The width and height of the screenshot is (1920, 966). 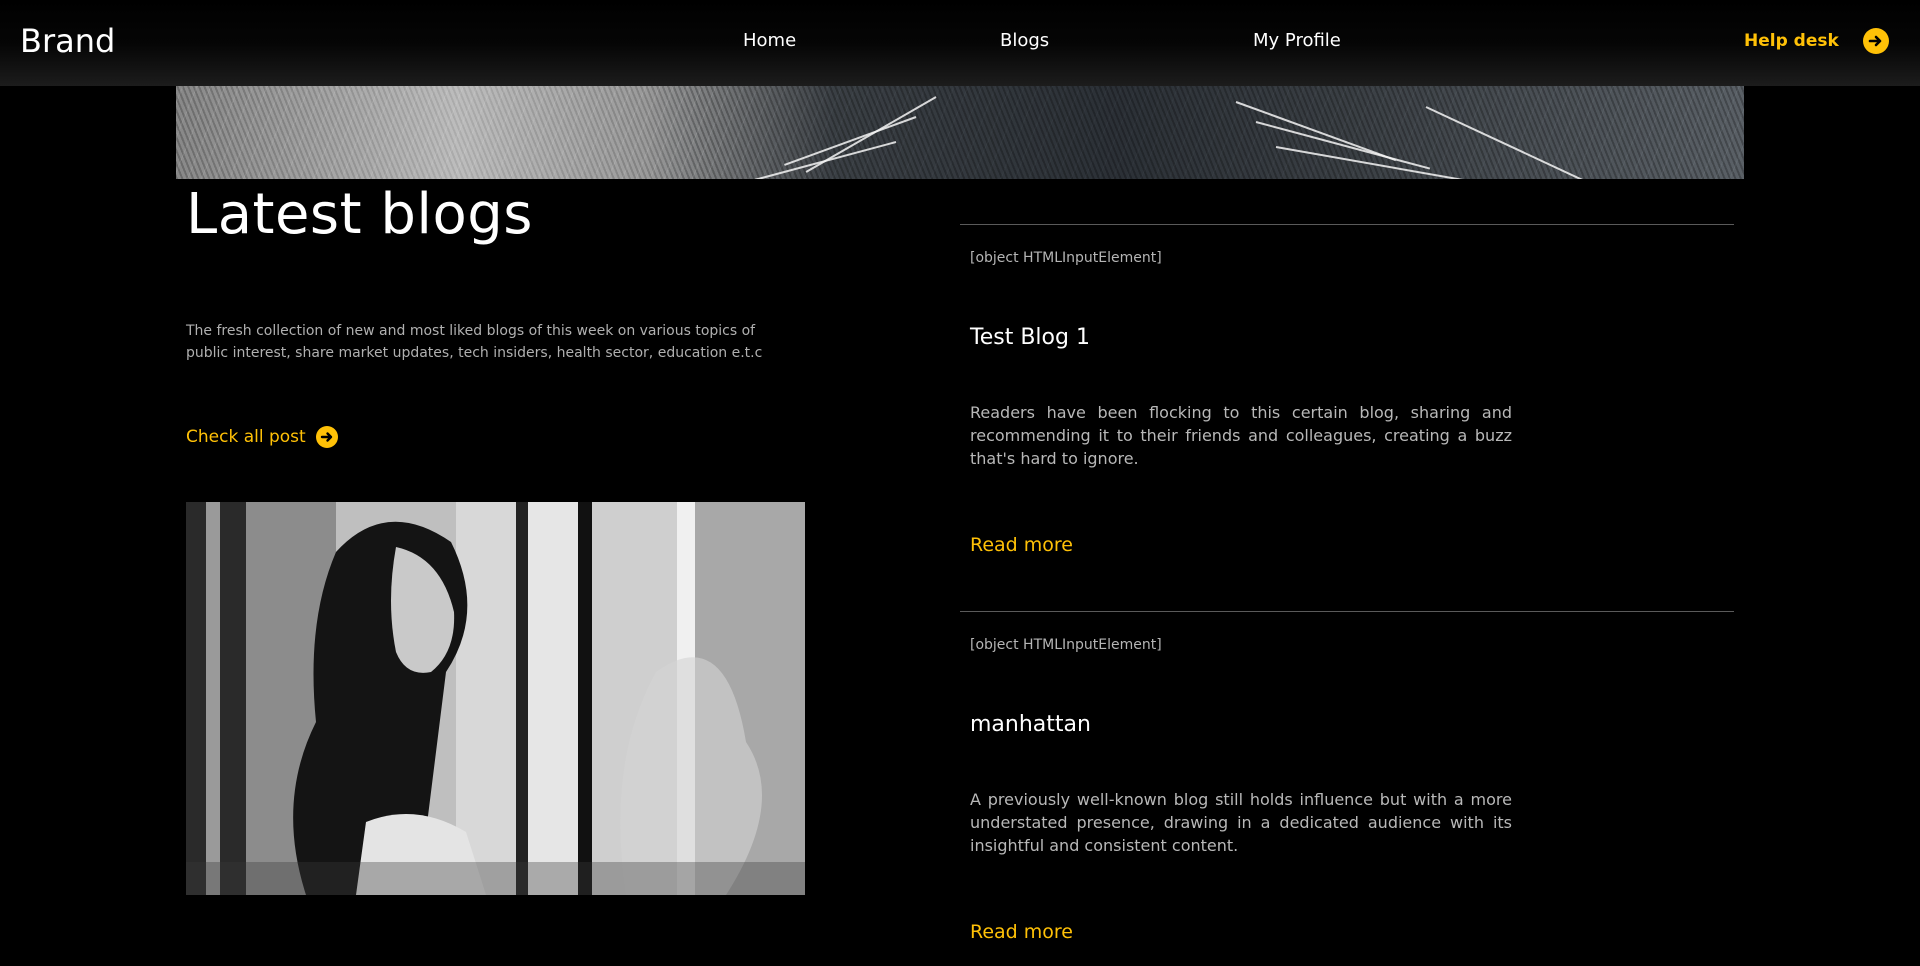 I want to click on brand-logo: Brand, so click(x=67, y=41).